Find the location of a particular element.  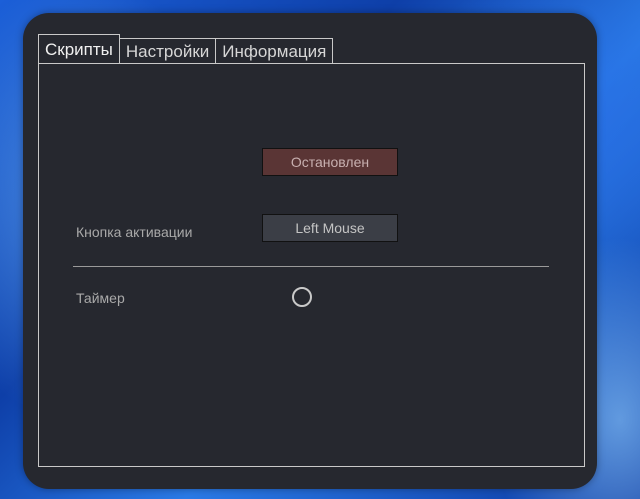

tab-bar: Скрипты Настройки Информация is located at coordinates (186, 48).